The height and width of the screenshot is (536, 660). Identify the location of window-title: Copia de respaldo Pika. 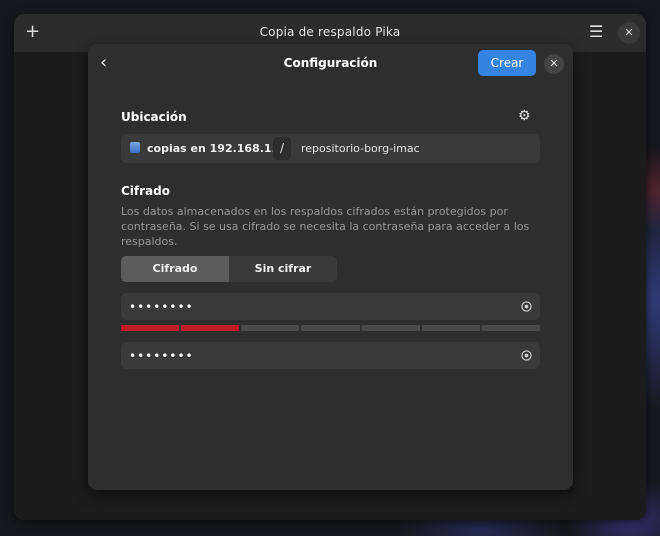
(330, 32).